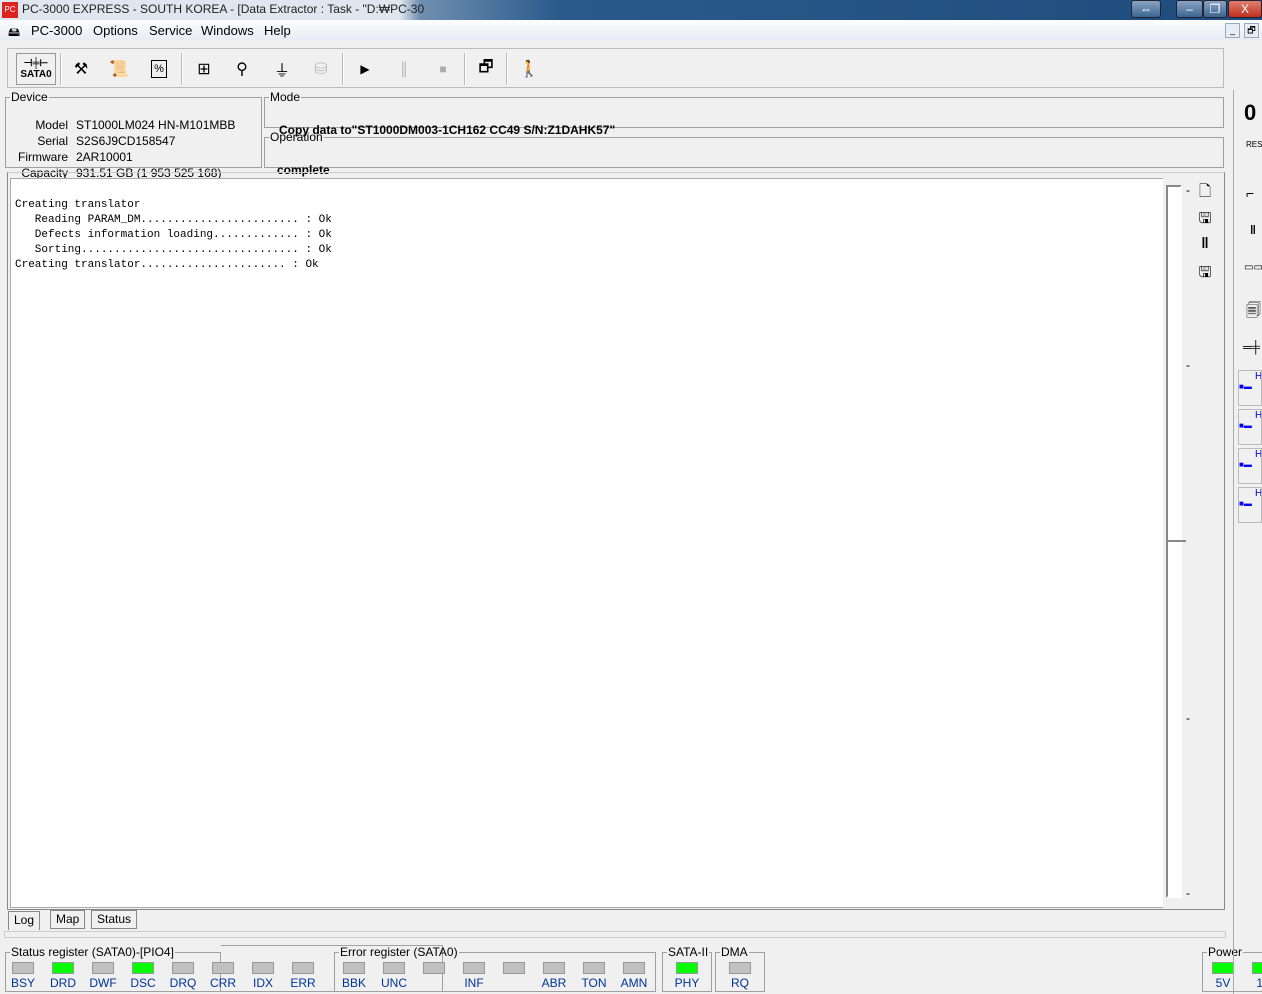 The width and height of the screenshot is (1262, 994). I want to click on led-label: UNC, so click(394, 983).